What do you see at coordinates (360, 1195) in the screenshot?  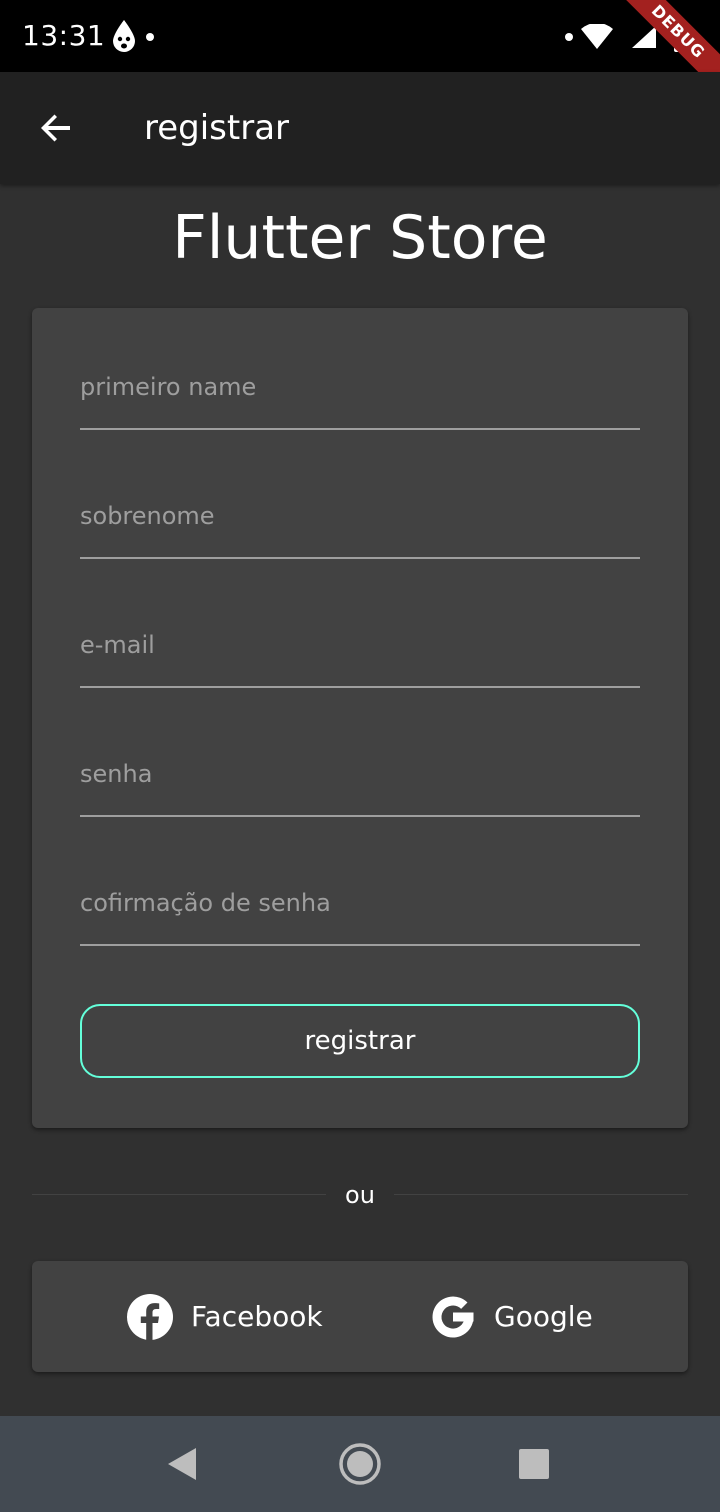 I see `divider-text: ou` at bounding box center [360, 1195].